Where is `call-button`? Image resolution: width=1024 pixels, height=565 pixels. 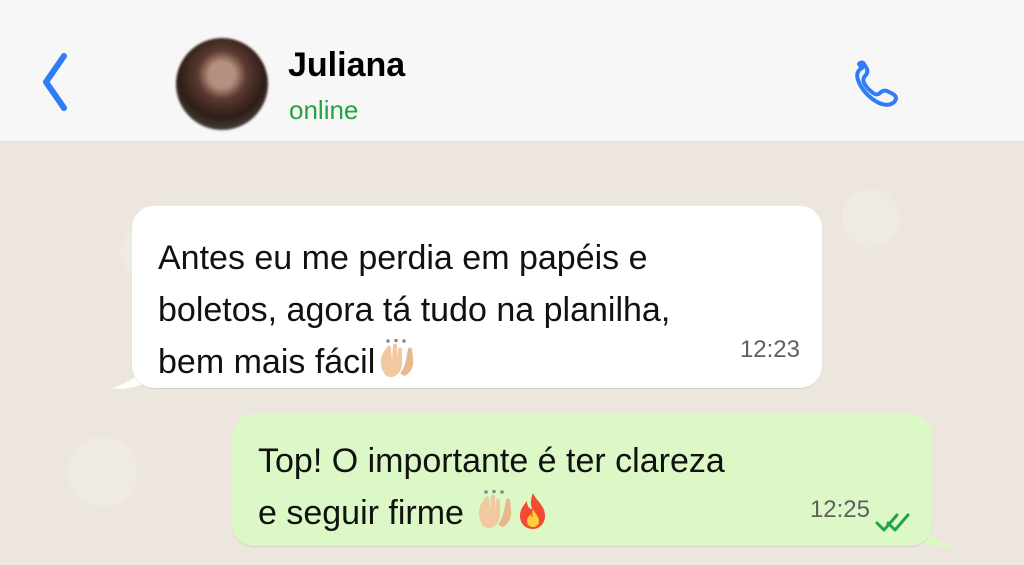 call-button is located at coordinates (878, 86).